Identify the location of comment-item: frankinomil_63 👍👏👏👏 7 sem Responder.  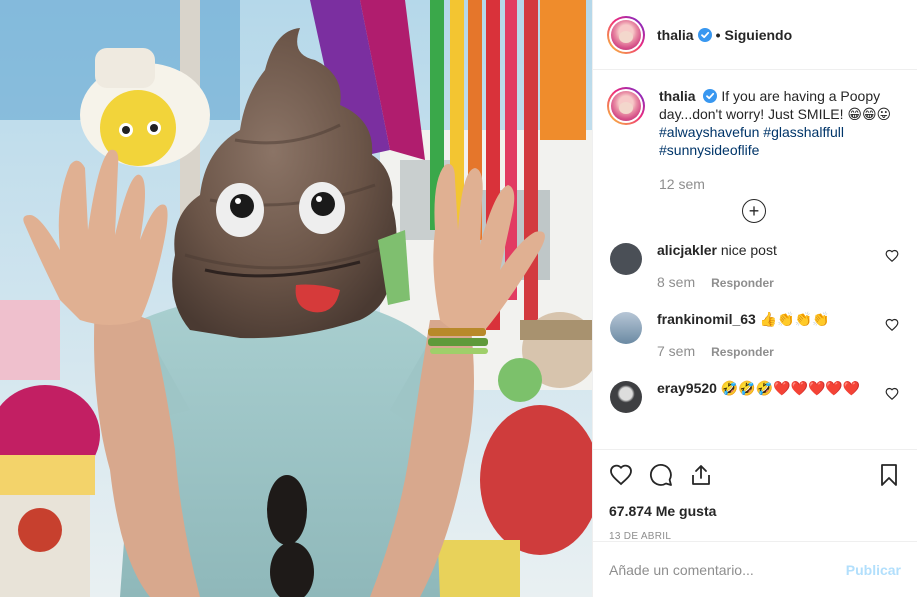
(754, 335).